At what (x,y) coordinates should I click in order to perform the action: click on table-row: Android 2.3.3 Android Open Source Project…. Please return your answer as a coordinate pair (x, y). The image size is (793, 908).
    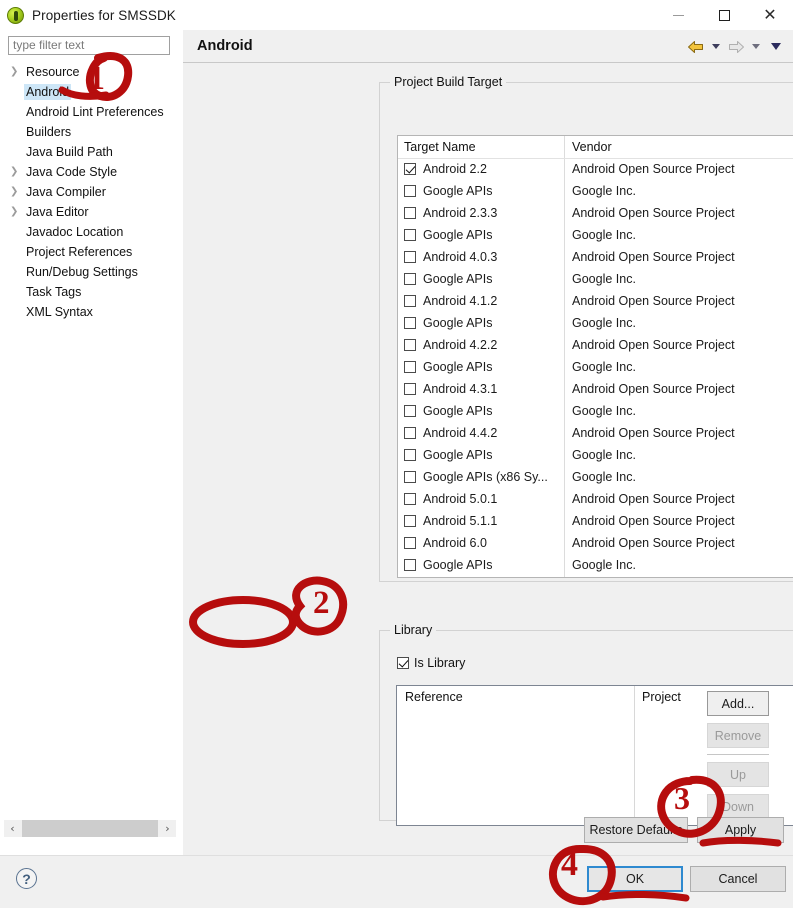
    Looking at the image, I should click on (595, 213).